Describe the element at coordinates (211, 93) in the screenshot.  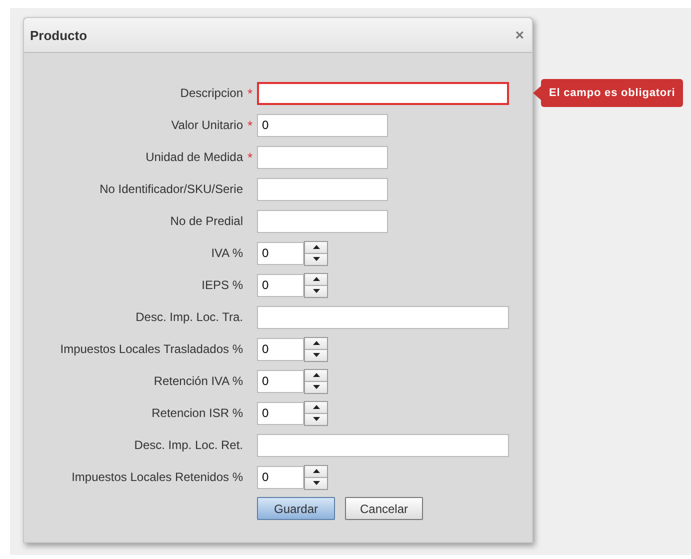
I see `field-label: Descripcion` at that location.